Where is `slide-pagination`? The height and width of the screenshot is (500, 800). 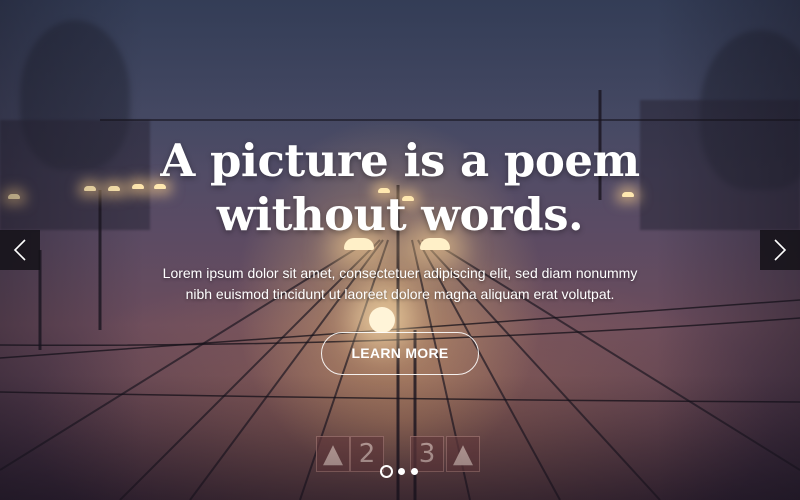
slide-pagination is located at coordinates (400, 471).